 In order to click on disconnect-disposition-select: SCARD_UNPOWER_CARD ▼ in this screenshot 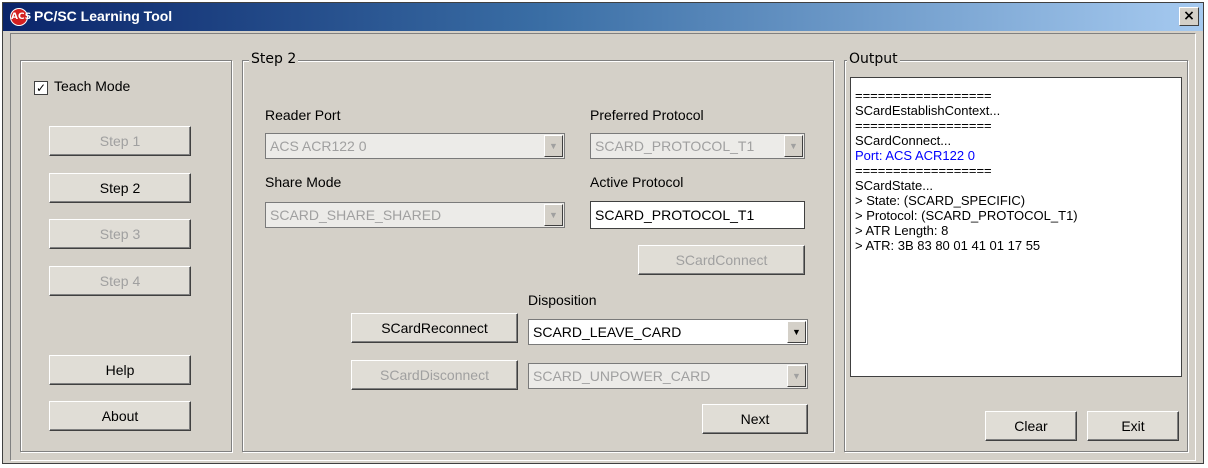, I will do `click(668, 376)`.